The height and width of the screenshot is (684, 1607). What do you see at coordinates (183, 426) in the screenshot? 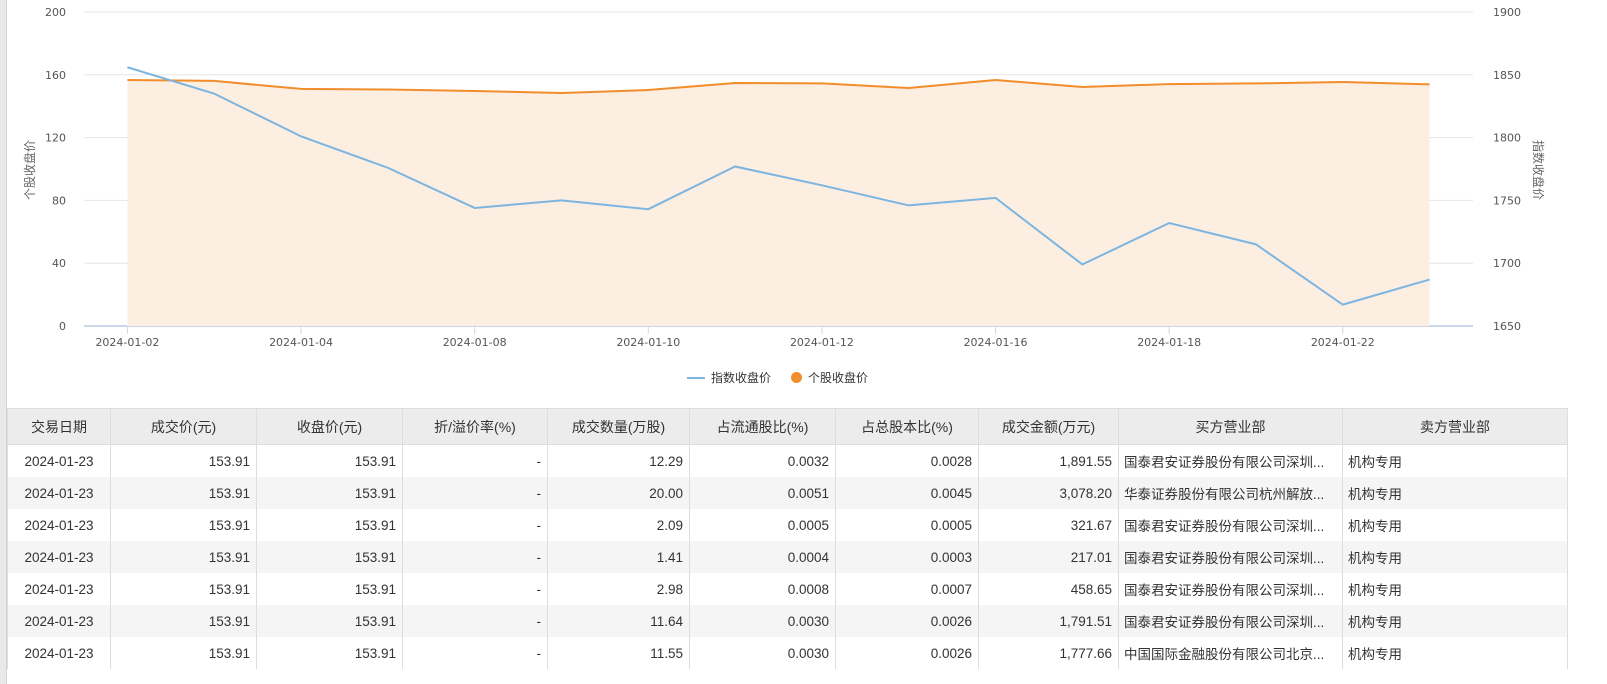
I see `column-header: 成交价(元)` at bounding box center [183, 426].